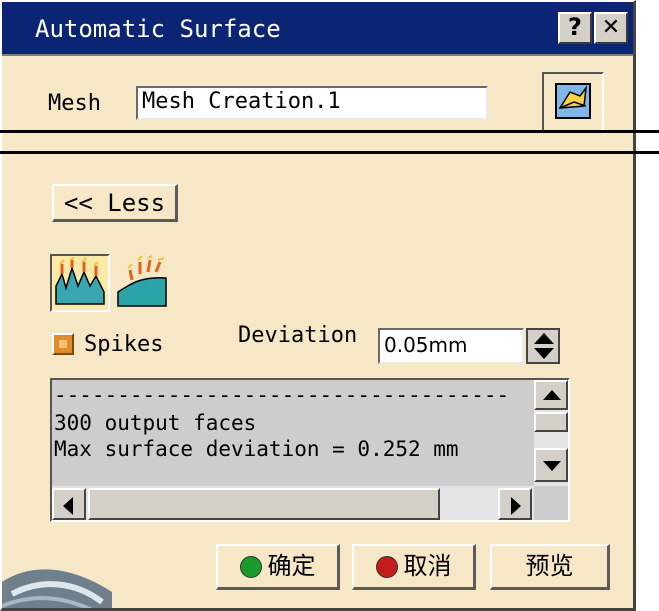 Image resolution: width=659 pixels, height=611 pixels. What do you see at coordinates (264, 504) in the screenshot?
I see `horizontal-scroll-thumb` at bounding box center [264, 504].